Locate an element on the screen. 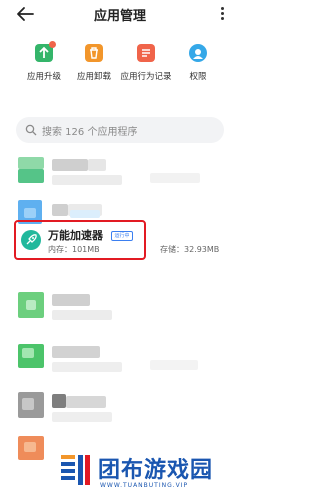 The width and height of the screenshot is (320, 500). brand-logo-icon is located at coordinates (75, 470).